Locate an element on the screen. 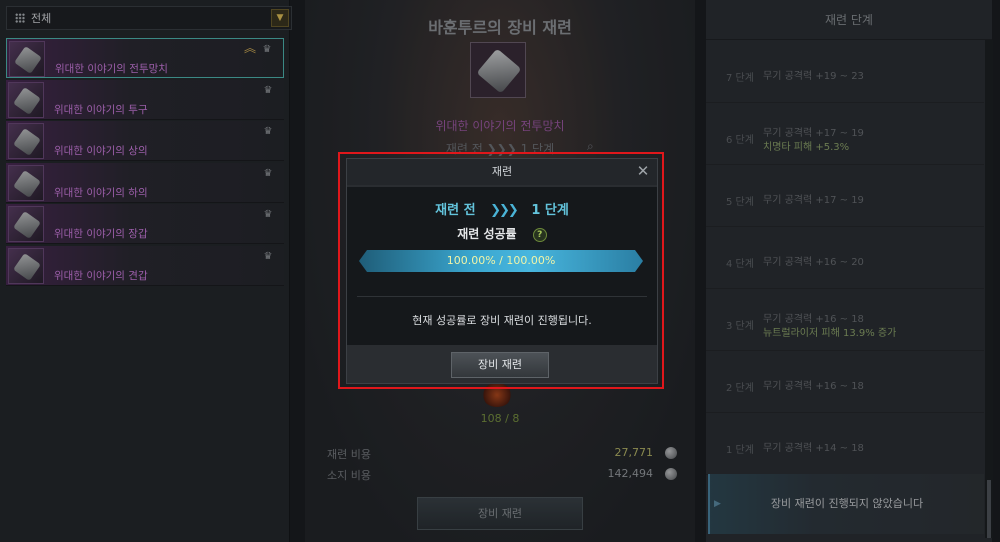  dialog-message: 현재 성공률로 장비 재련이 진행됩니다. is located at coordinates (502, 320).